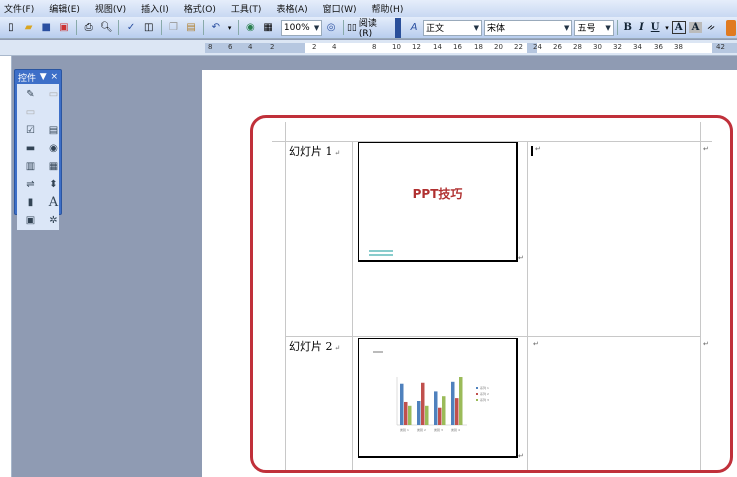  Describe the element at coordinates (64, 28) in the screenshot. I see `permission-icon: ▣` at that location.